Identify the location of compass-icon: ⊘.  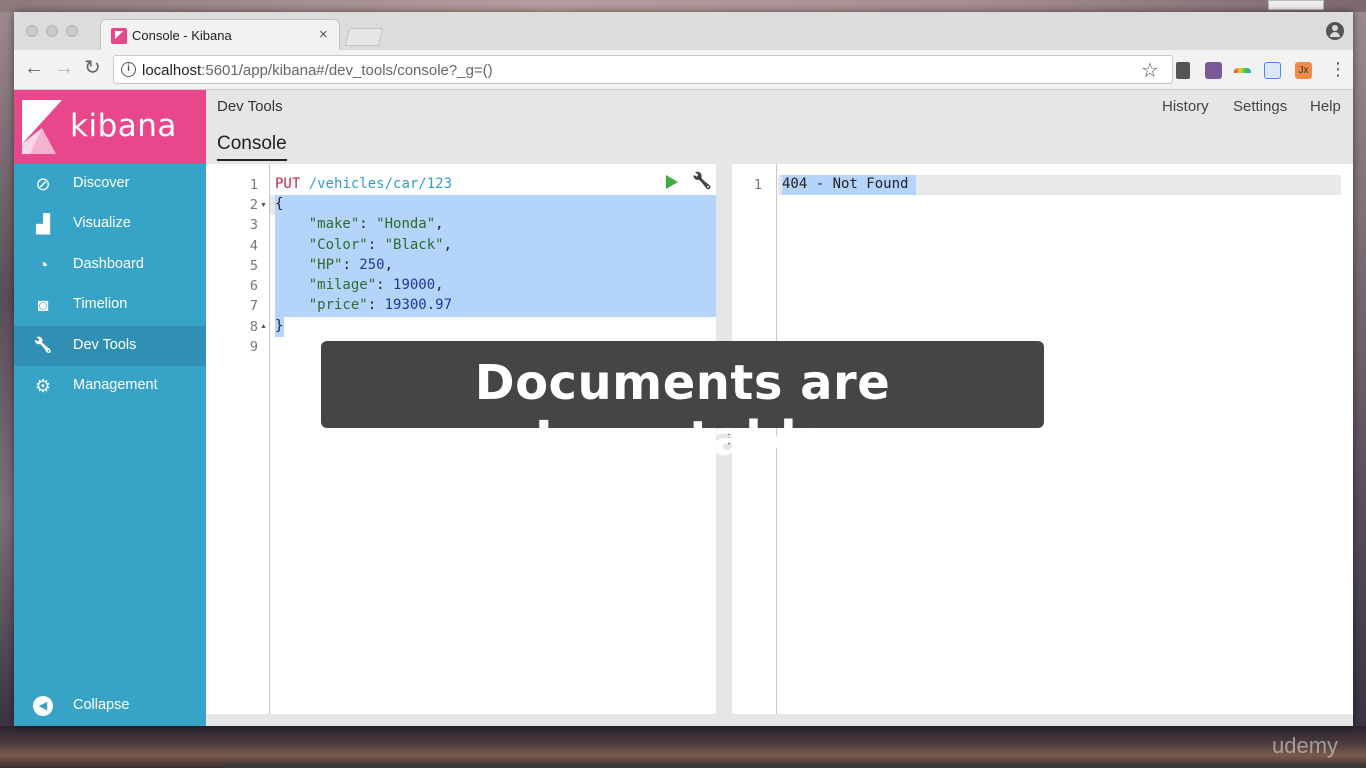
(43, 184).